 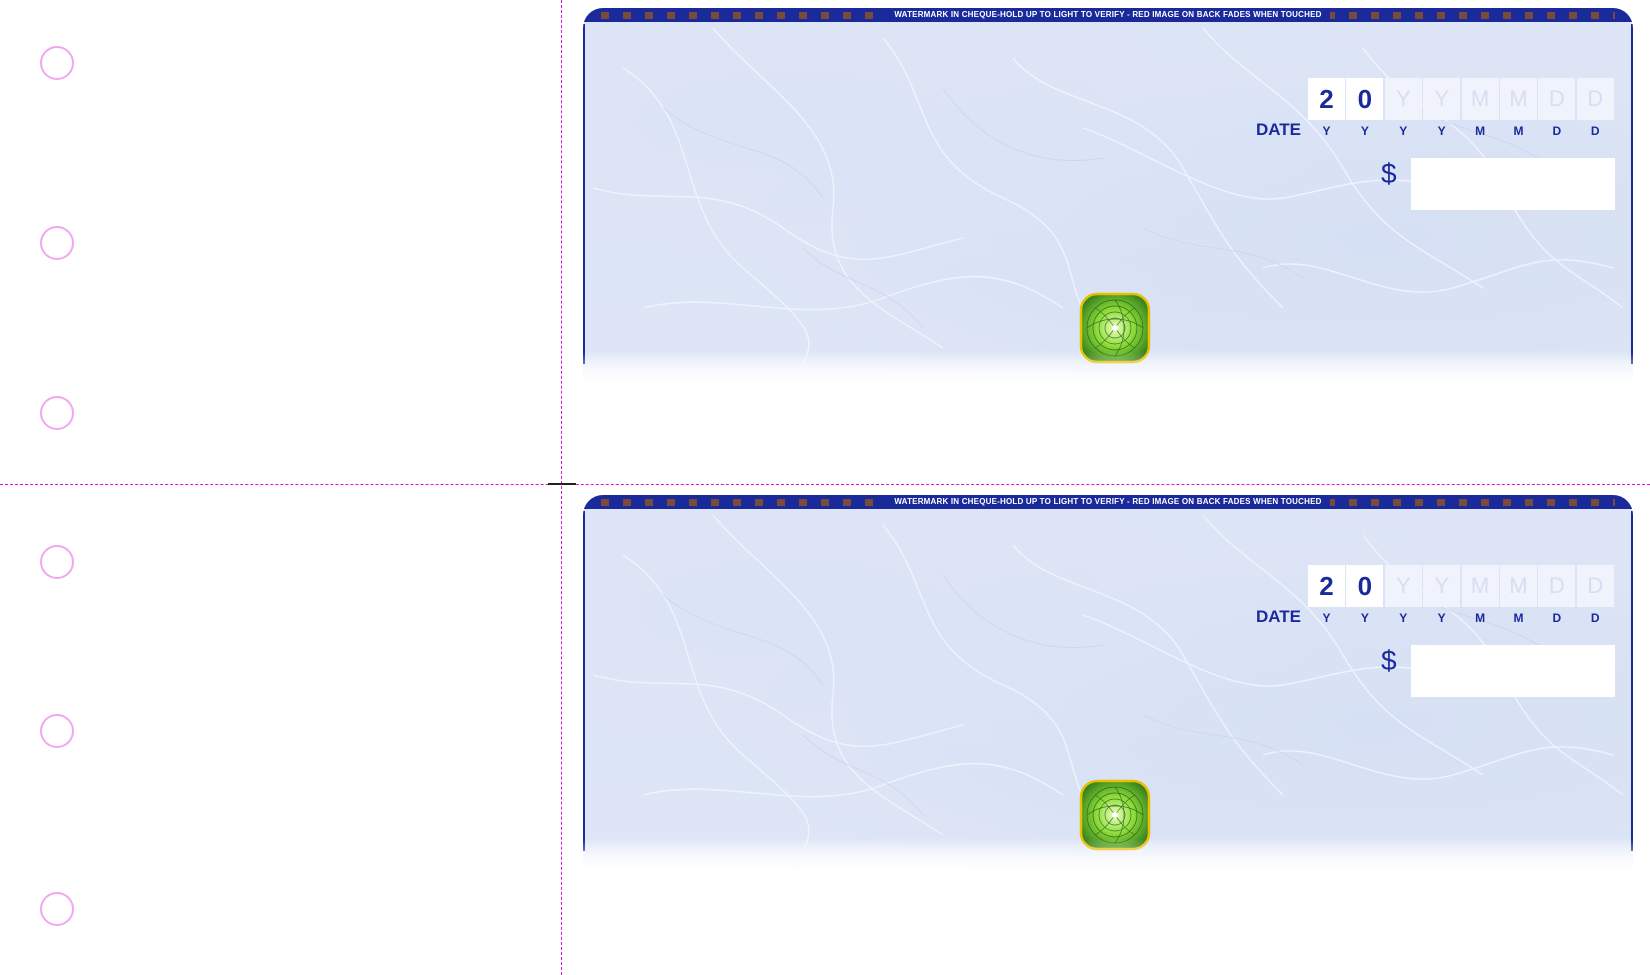 What do you see at coordinates (561, 487) in the screenshot?
I see `vertical-perforation` at bounding box center [561, 487].